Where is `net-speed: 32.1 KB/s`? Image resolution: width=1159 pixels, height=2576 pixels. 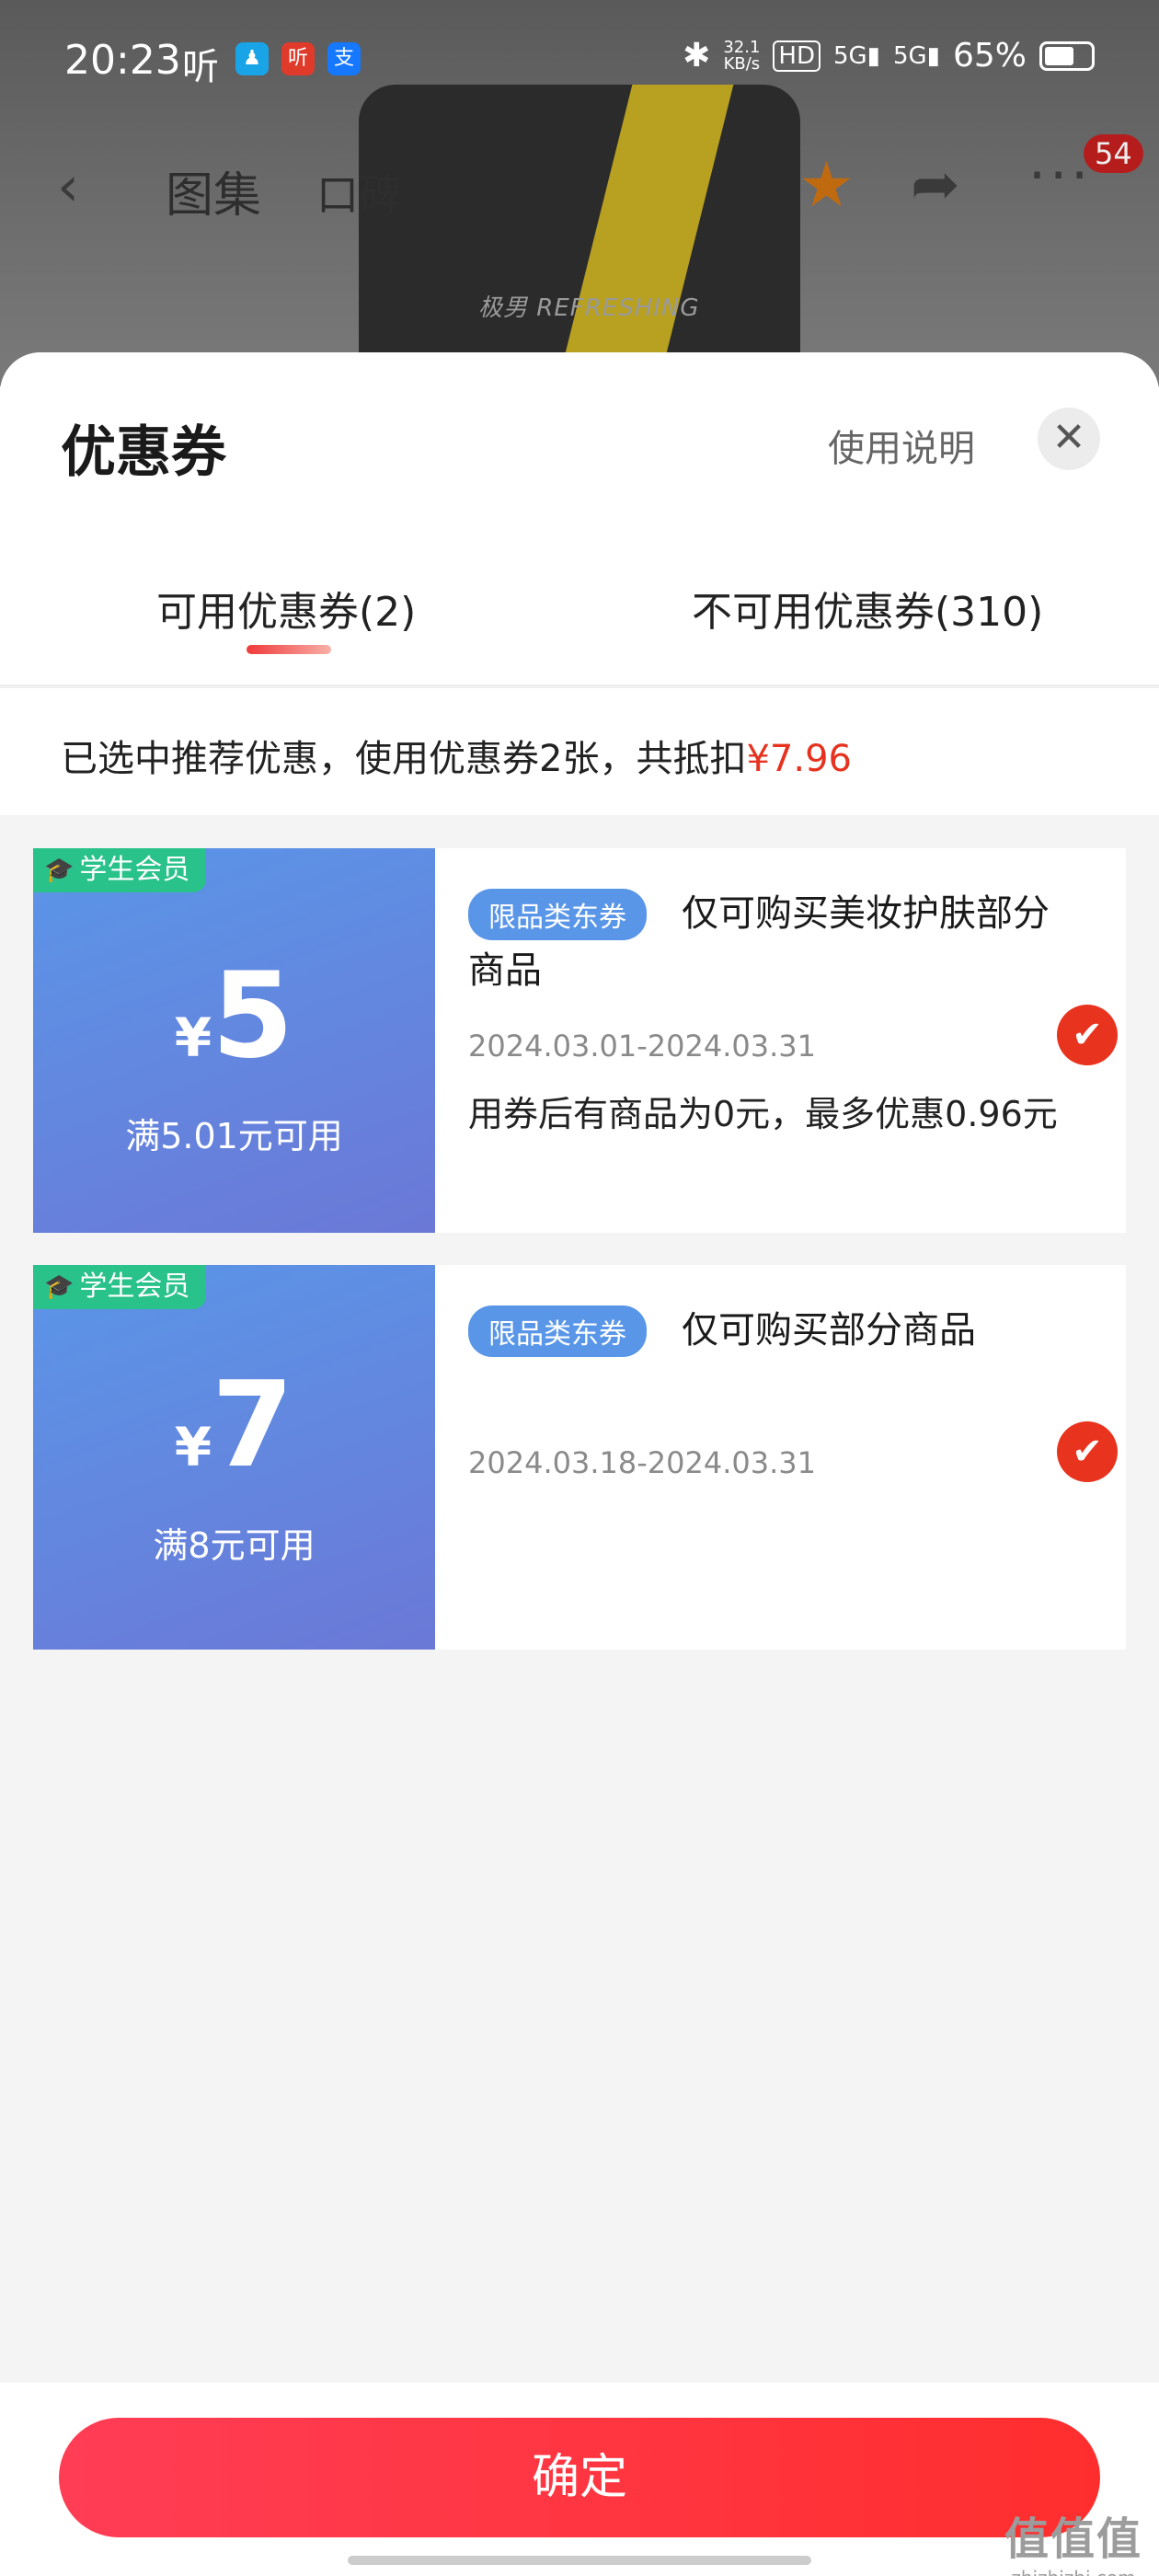 net-speed: 32.1 KB/s is located at coordinates (742, 55).